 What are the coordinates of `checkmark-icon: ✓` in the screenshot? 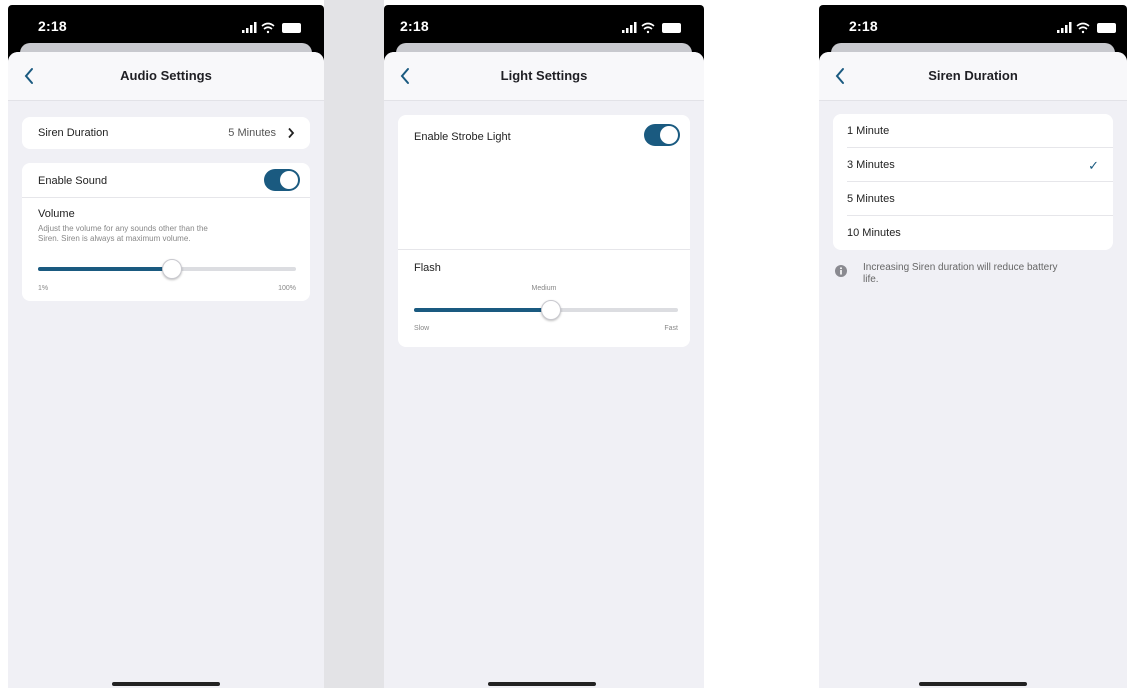 It's located at (1093, 165).